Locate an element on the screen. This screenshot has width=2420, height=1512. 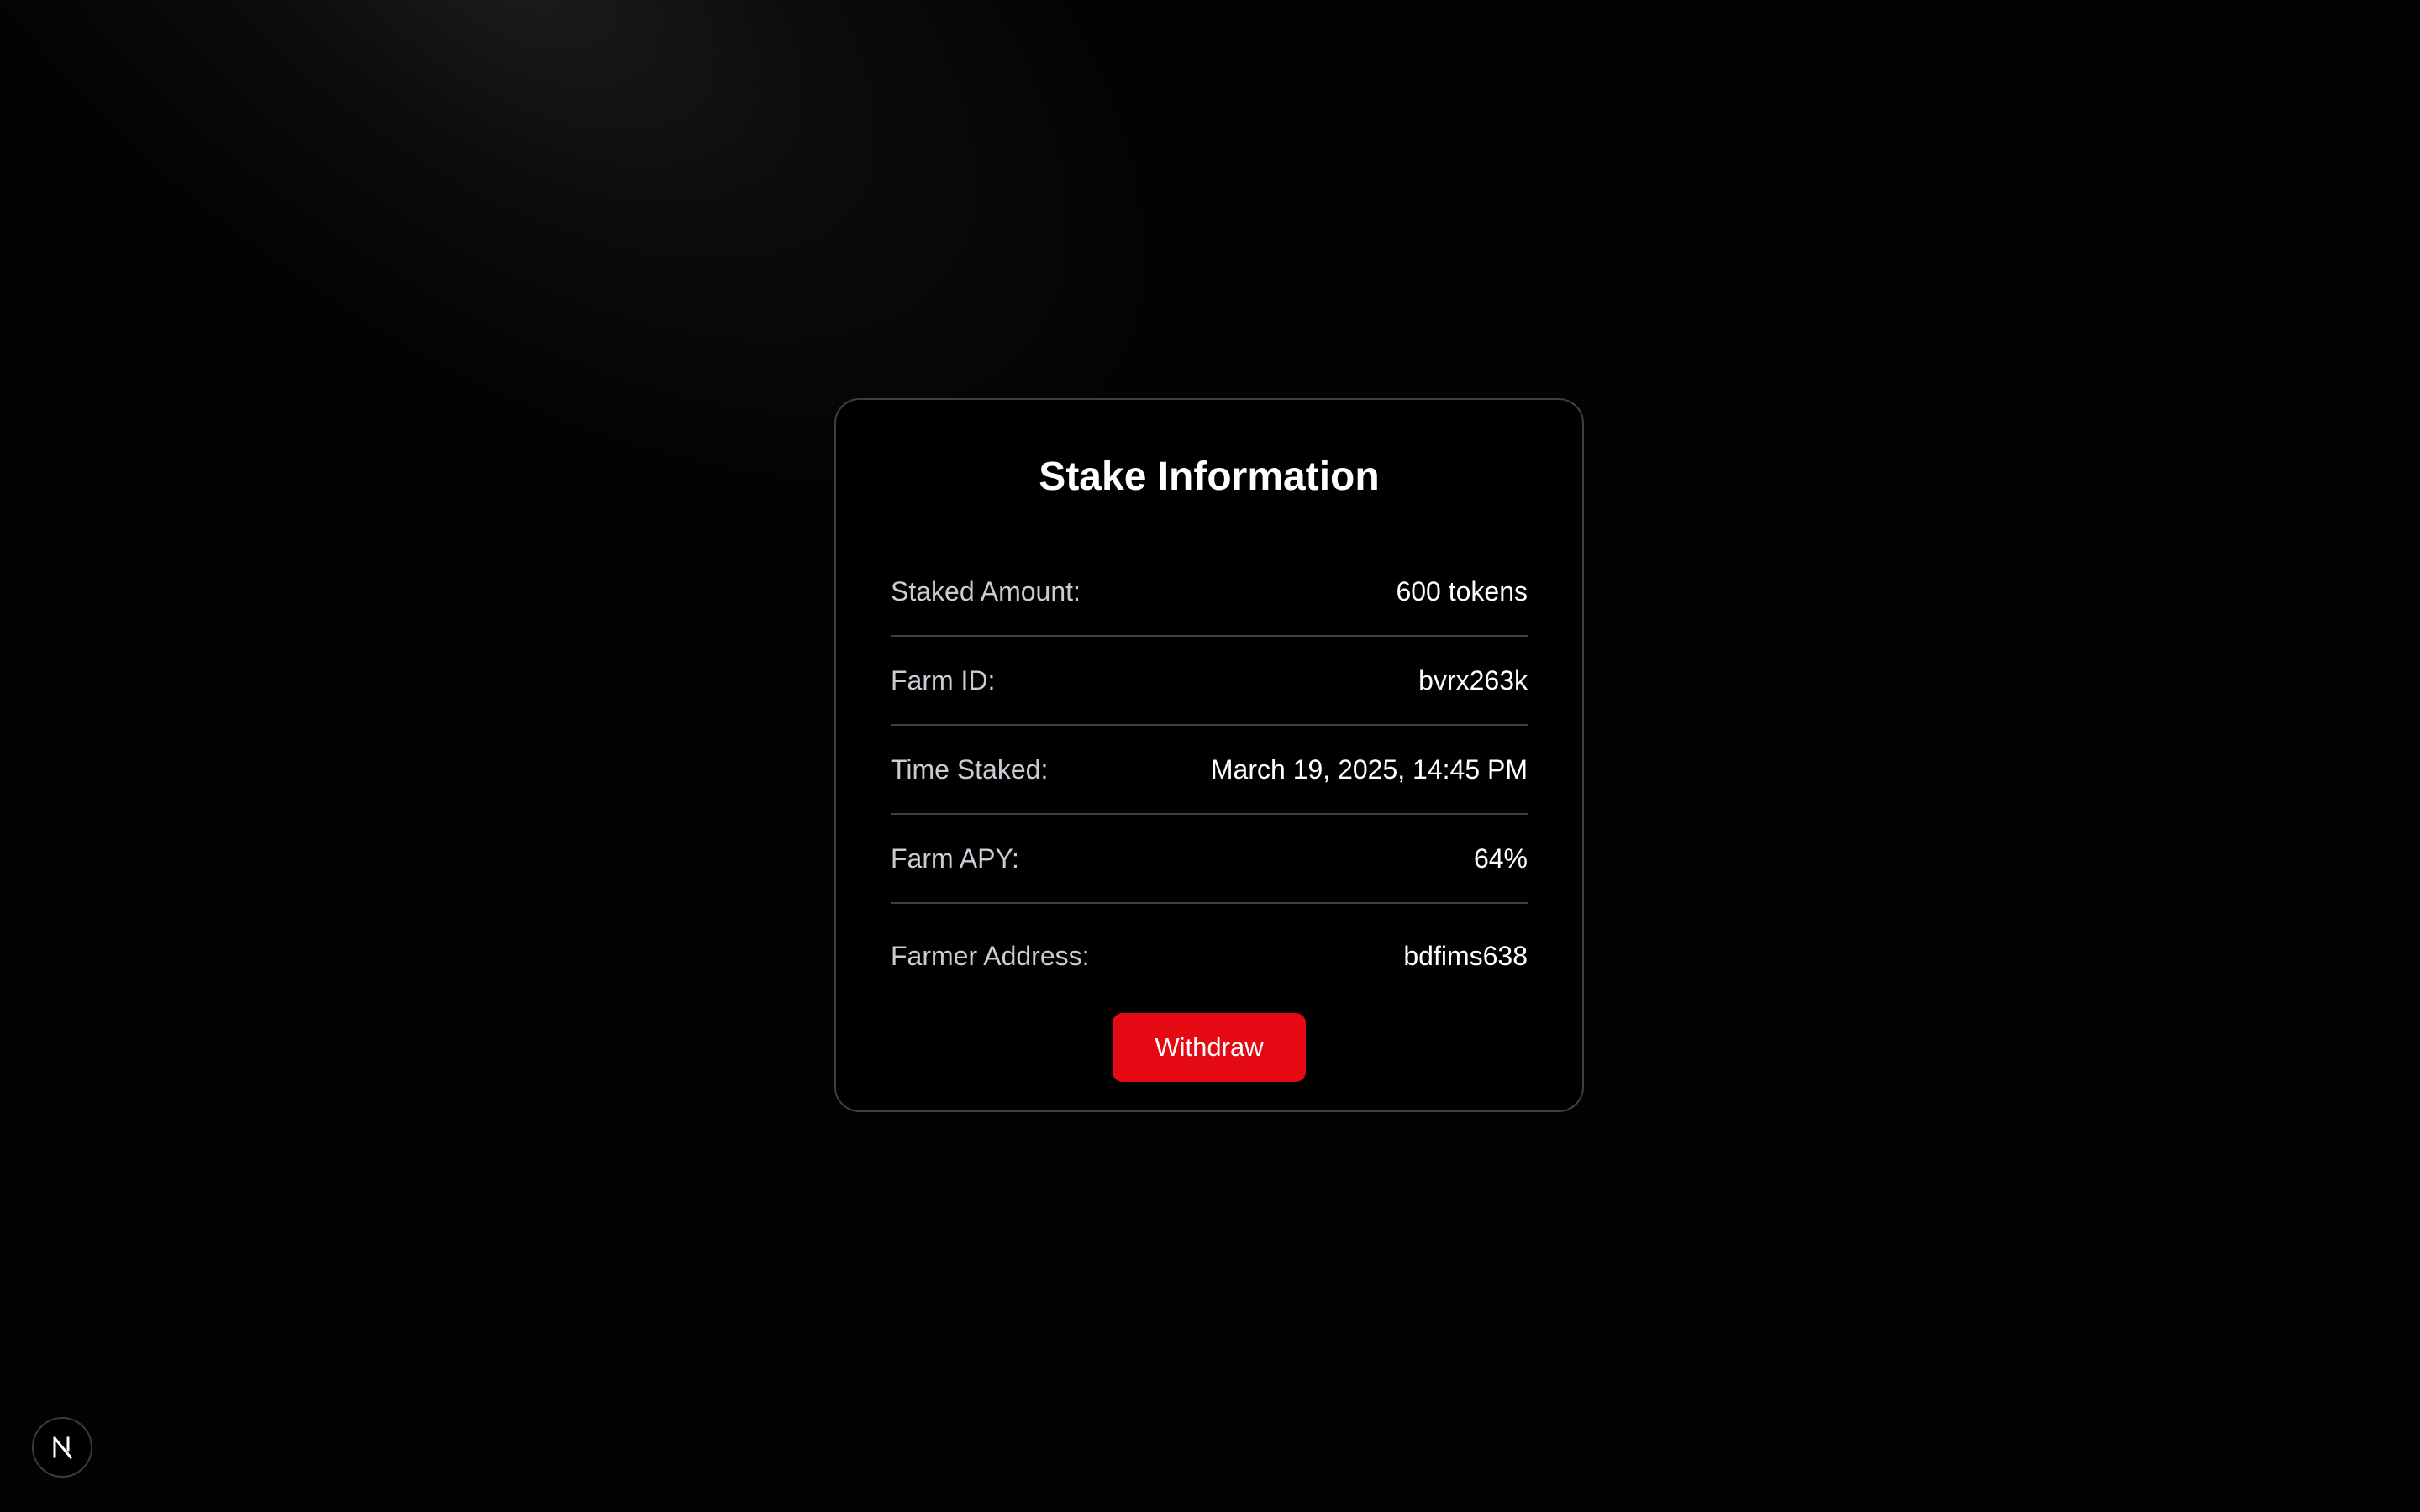
farm-apy-value: 64% is located at coordinates (1500, 858).